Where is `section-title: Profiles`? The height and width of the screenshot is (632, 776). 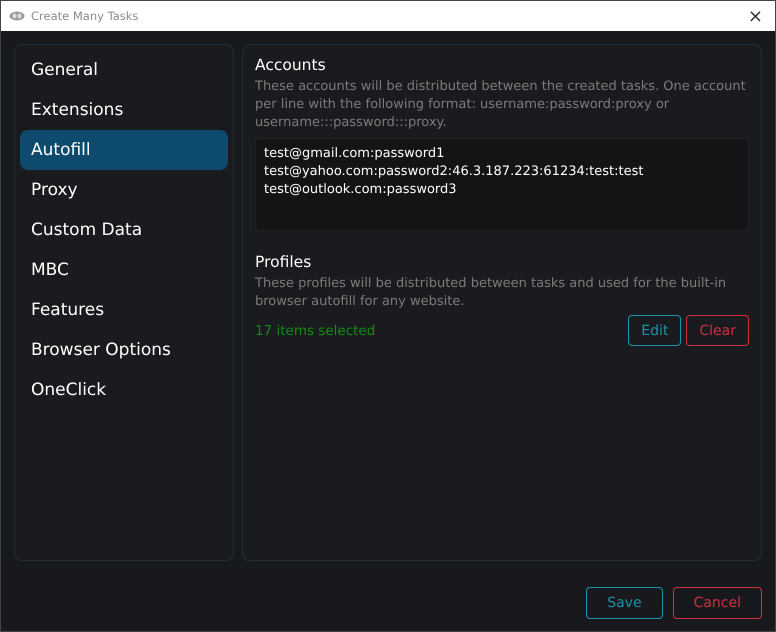
section-title: Profiles is located at coordinates (283, 262).